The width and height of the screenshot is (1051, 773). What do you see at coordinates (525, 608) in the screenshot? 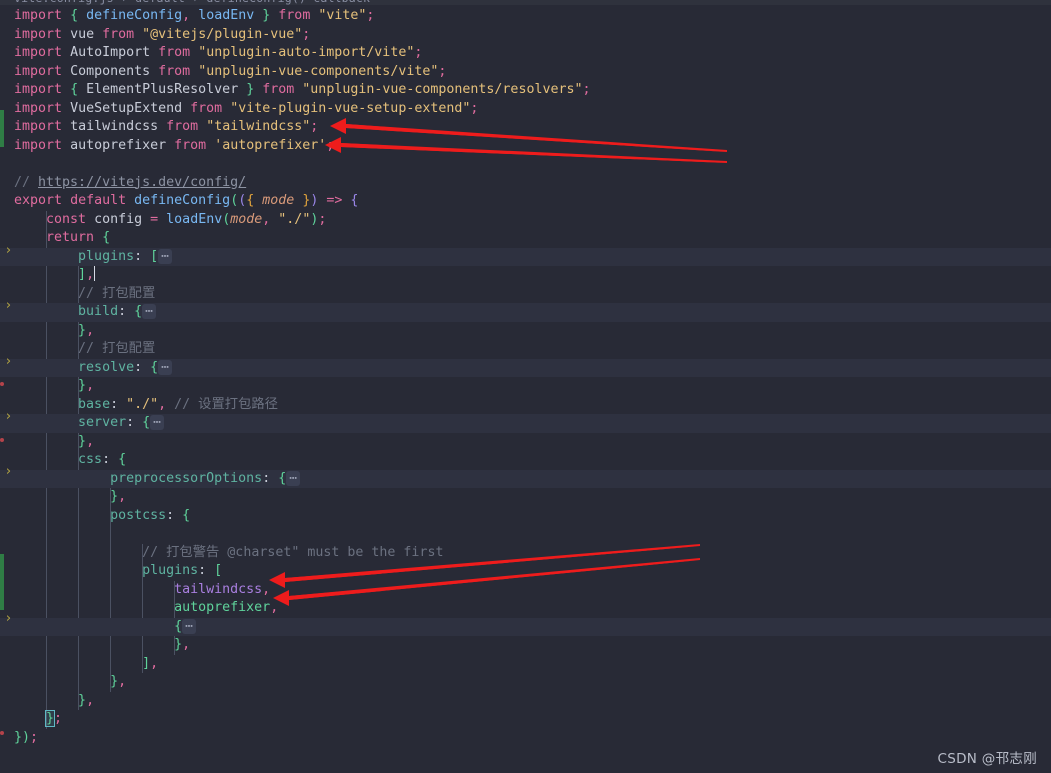
I see `code-line: autoprefixer,` at bounding box center [525, 608].